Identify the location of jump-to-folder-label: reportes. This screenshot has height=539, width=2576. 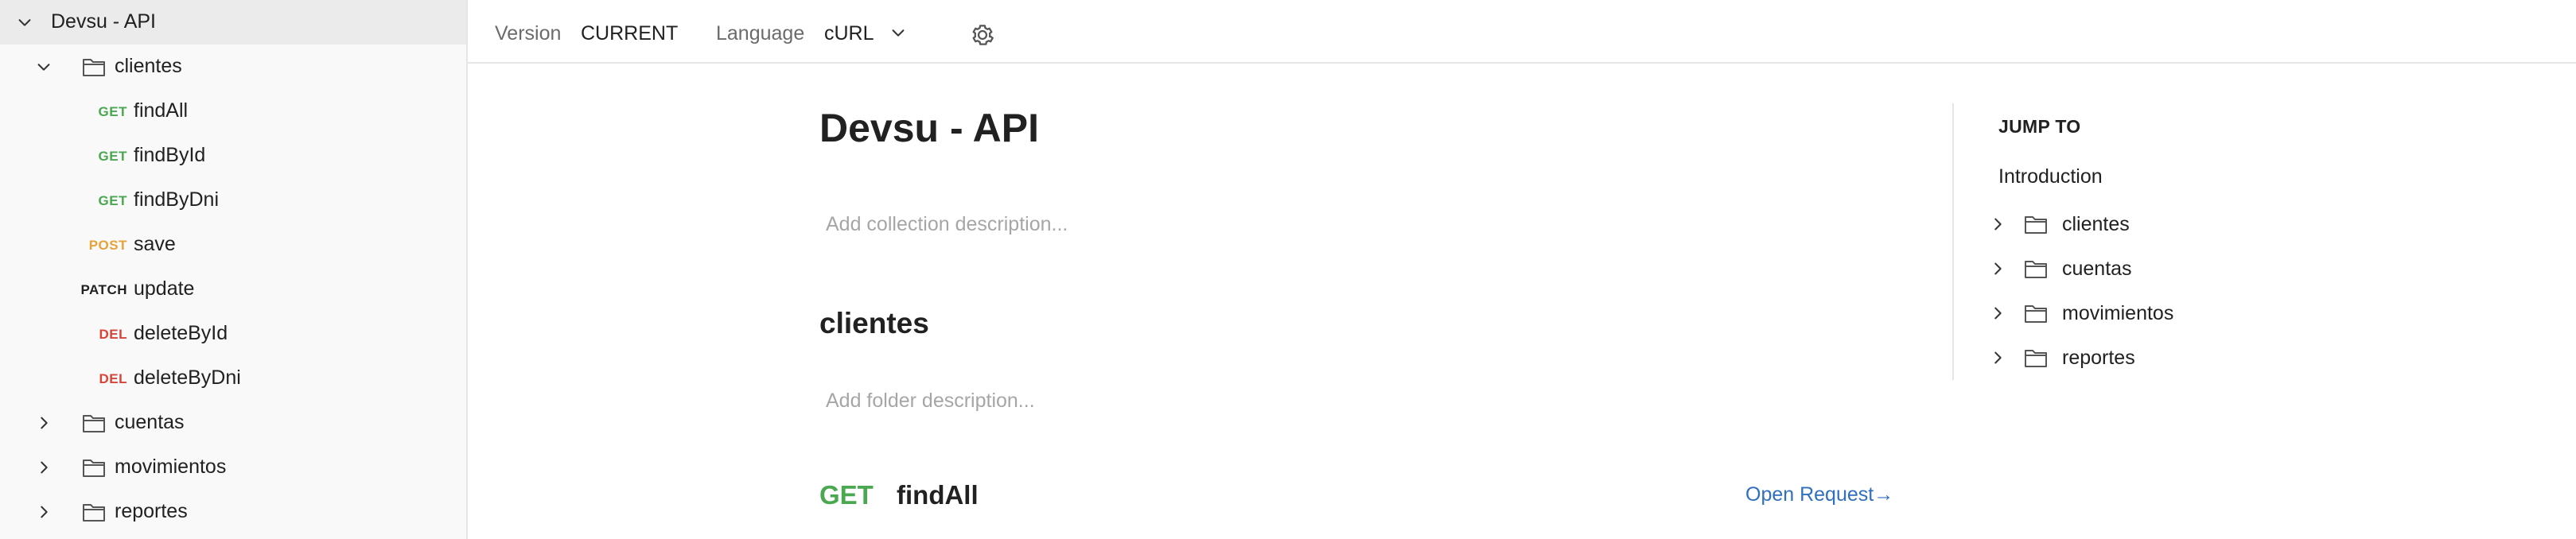
(2098, 358).